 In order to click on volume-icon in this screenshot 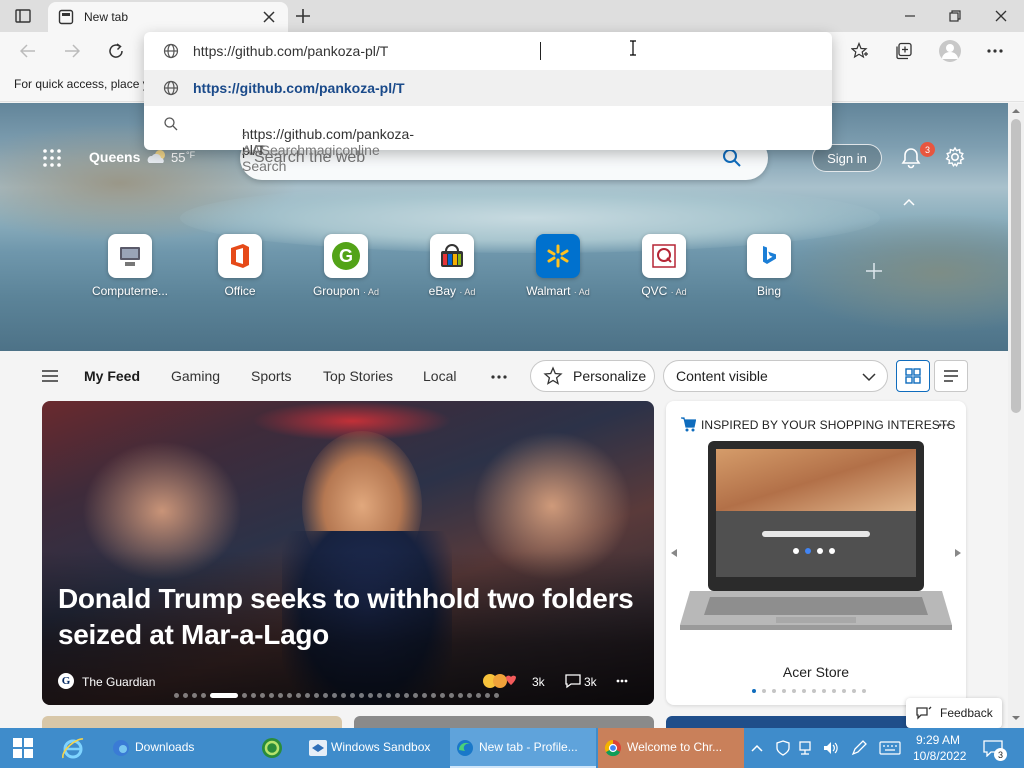, I will do `click(831, 748)`.